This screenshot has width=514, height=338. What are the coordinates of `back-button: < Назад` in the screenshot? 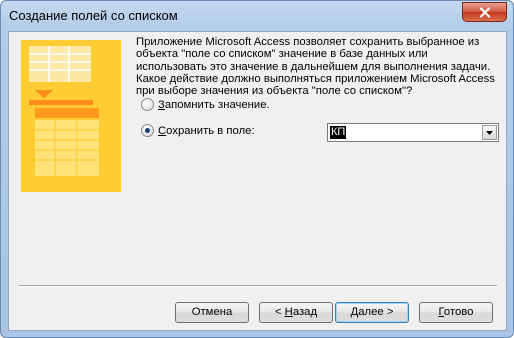 It's located at (296, 312).